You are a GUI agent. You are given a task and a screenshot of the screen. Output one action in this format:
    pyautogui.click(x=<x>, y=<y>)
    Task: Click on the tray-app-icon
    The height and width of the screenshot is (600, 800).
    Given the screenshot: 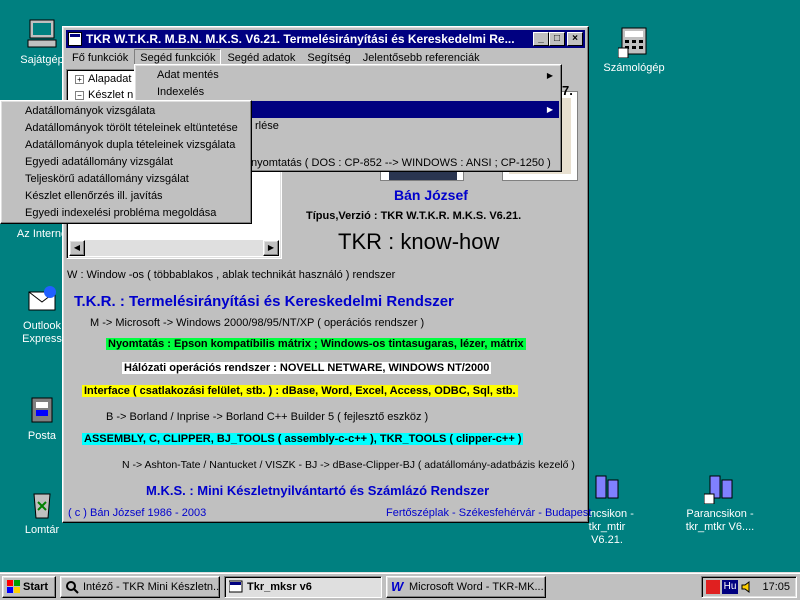 What is the action you would take?
    pyautogui.click(x=713, y=587)
    